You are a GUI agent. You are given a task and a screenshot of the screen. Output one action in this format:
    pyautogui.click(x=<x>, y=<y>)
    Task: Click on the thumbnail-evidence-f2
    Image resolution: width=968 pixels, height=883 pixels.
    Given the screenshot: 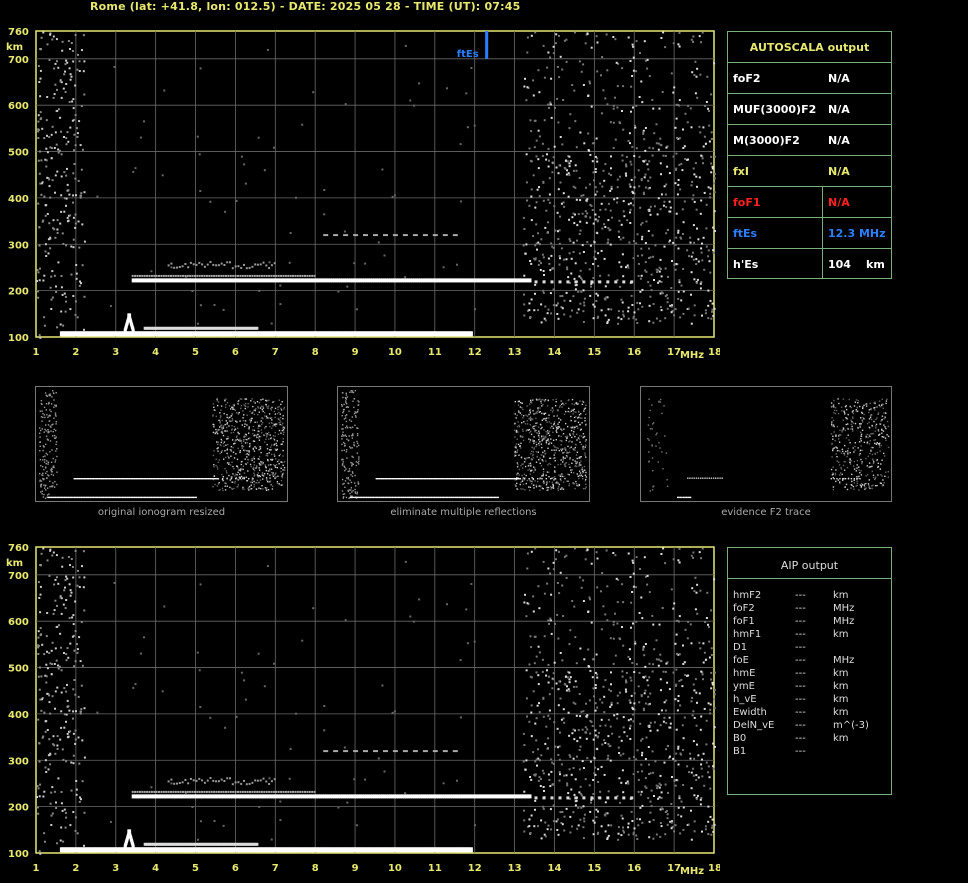 What is the action you would take?
    pyautogui.click(x=766, y=444)
    